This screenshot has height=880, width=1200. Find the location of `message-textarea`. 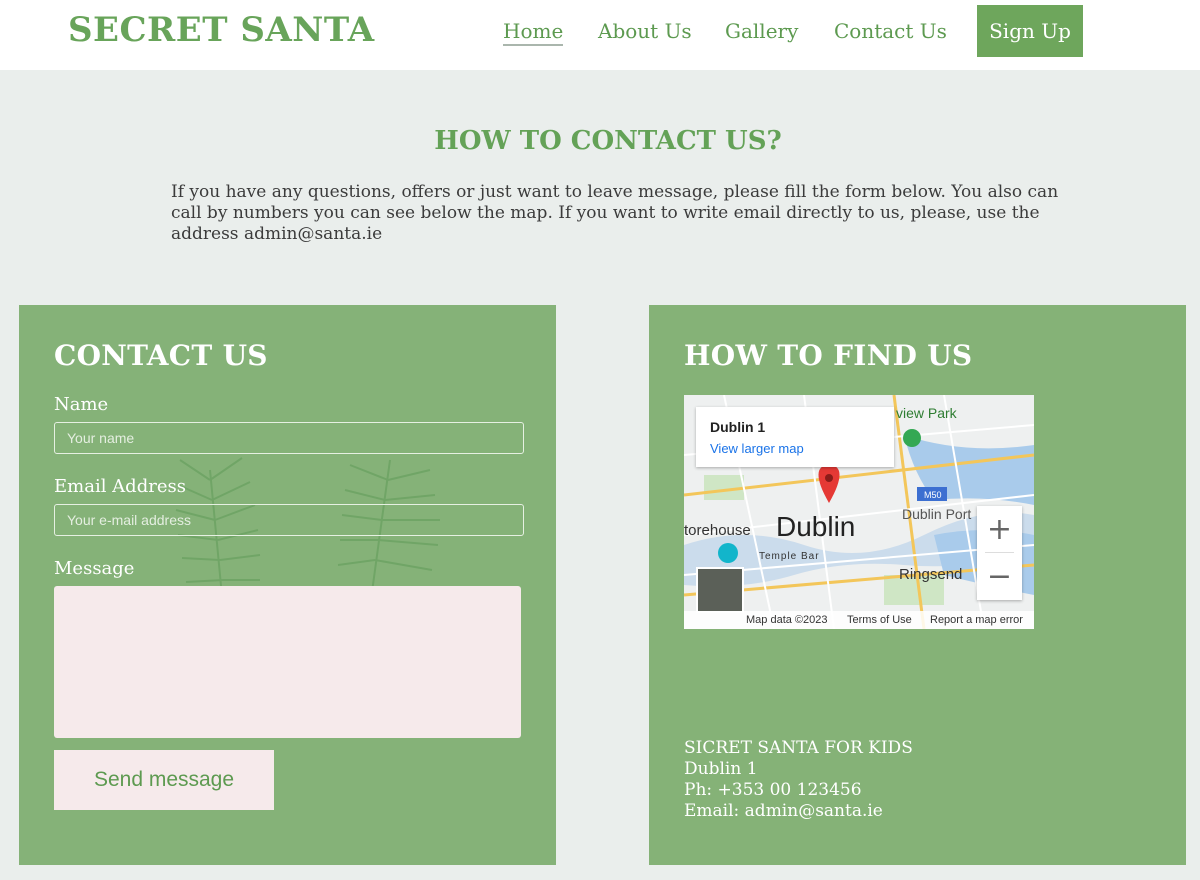

message-textarea is located at coordinates (287, 662).